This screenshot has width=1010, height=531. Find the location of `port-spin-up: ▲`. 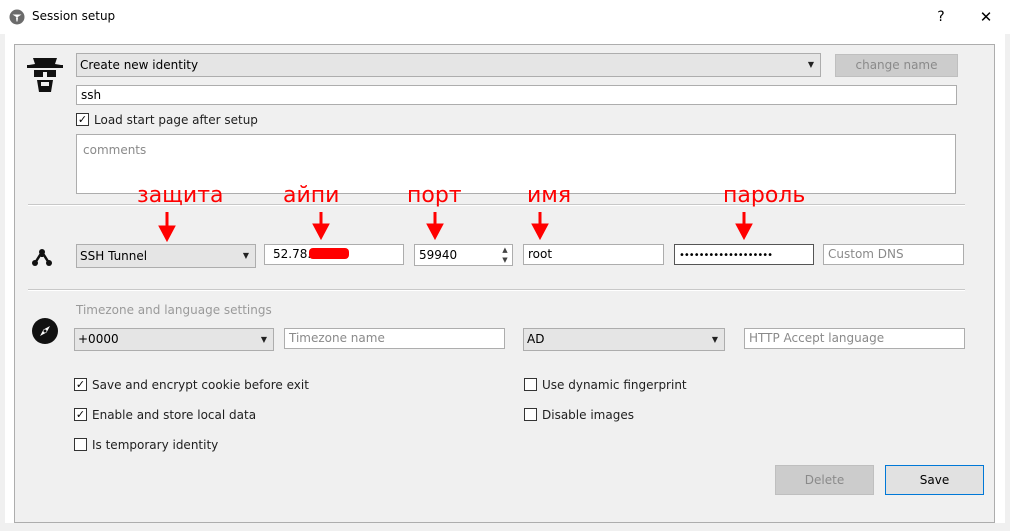

port-spin-up: ▲ is located at coordinates (505, 250).